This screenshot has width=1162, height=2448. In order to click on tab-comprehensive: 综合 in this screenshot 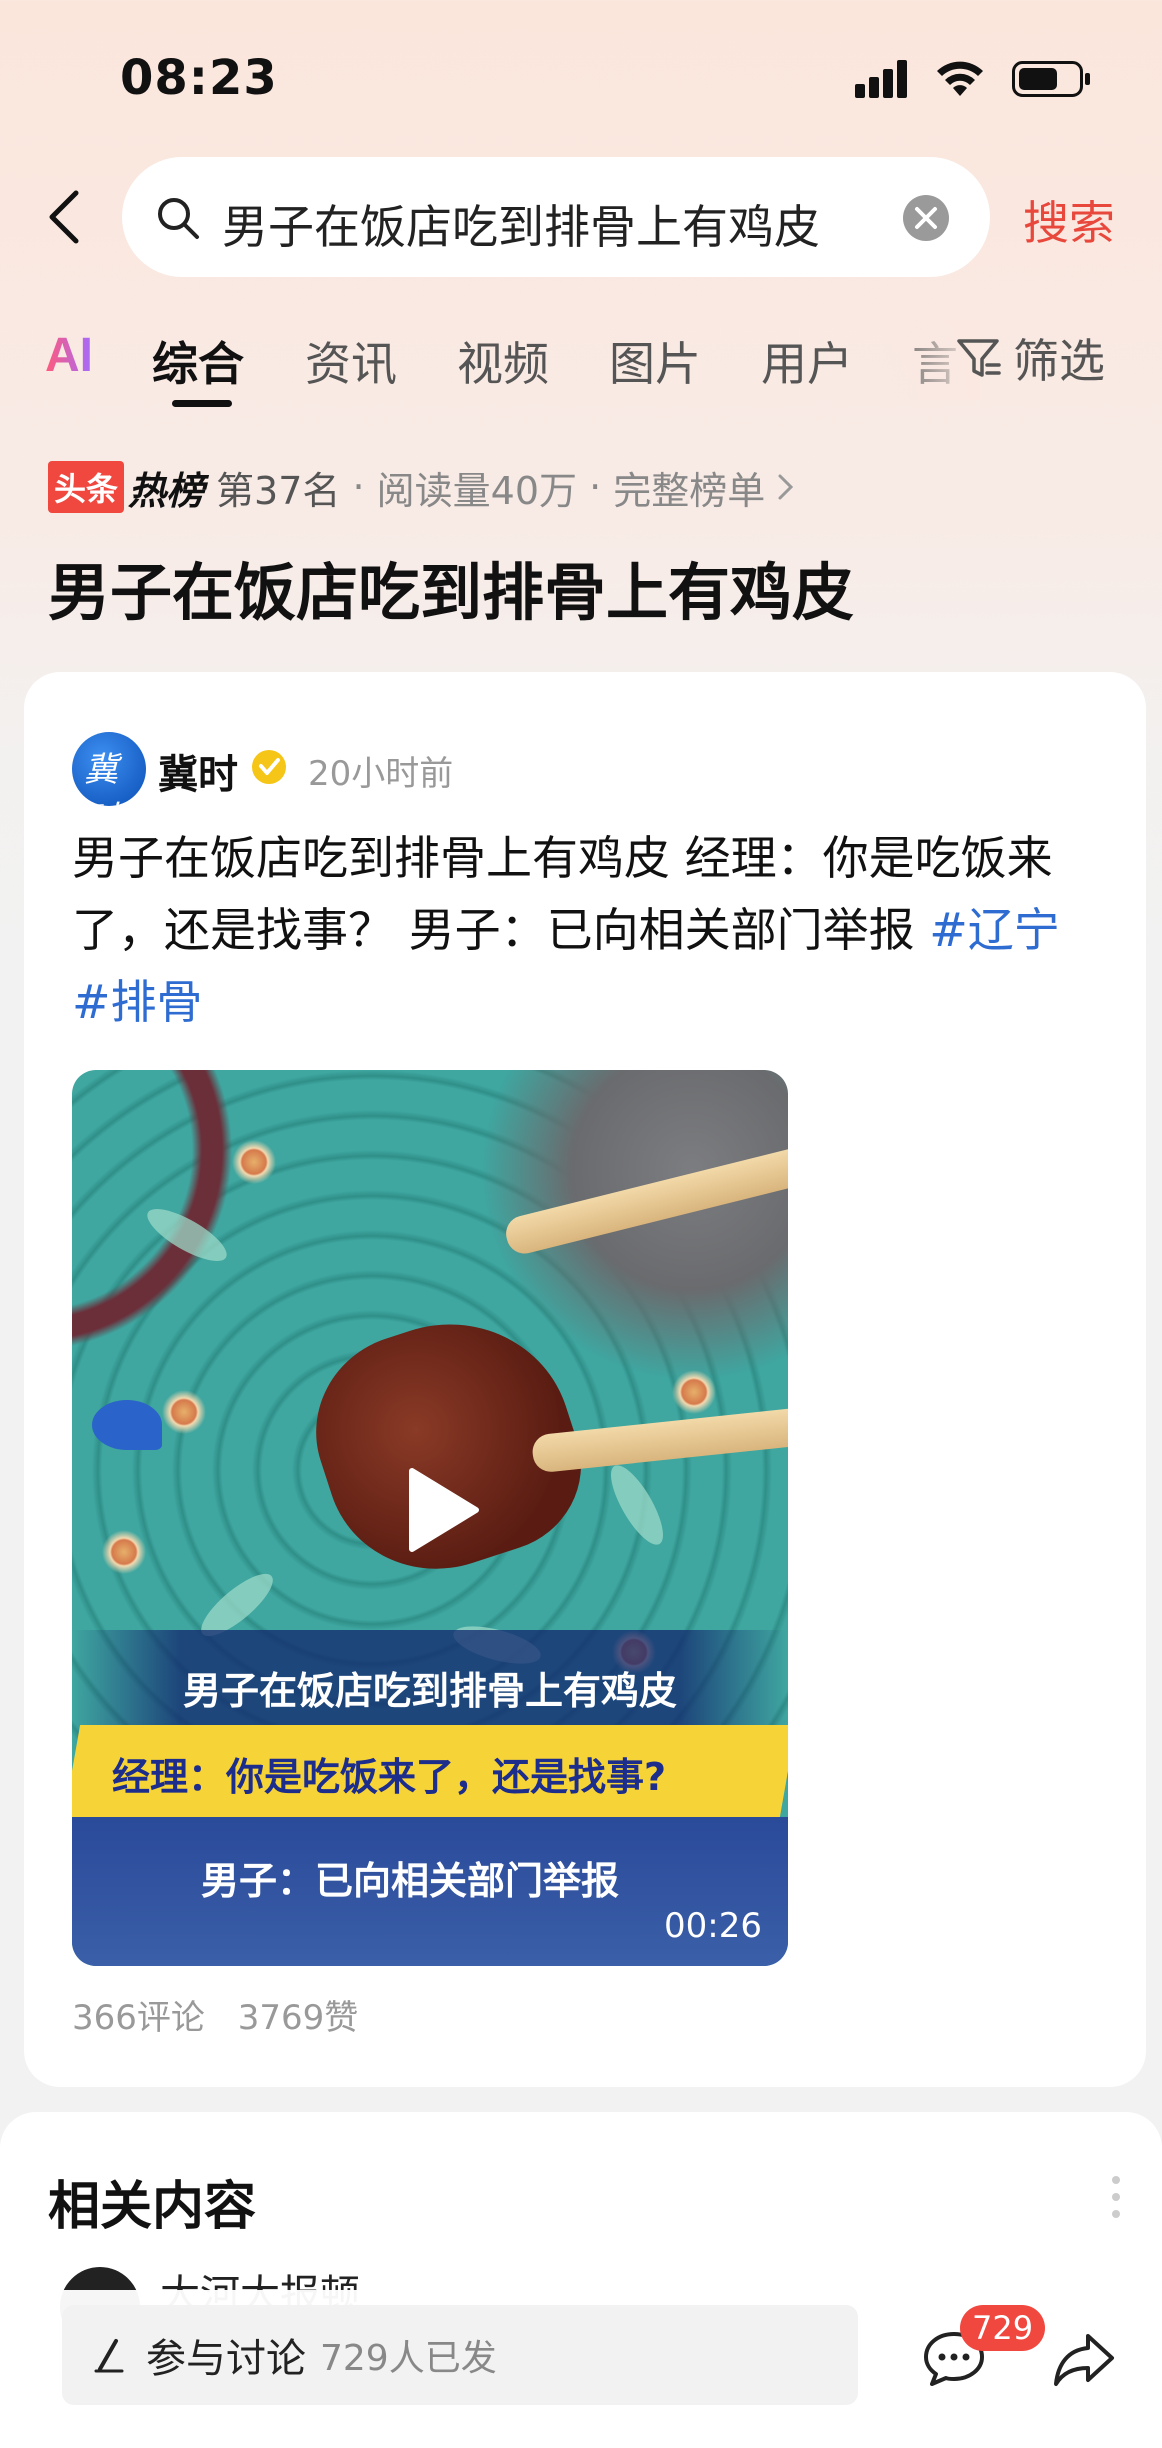, I will do `click(198, 361)`.